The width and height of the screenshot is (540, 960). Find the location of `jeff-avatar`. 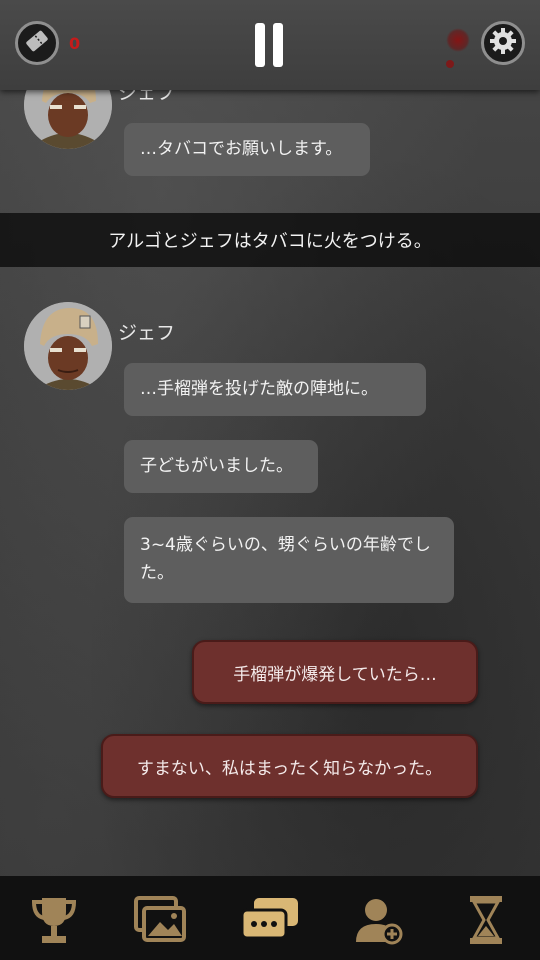

jeff-avatar is located at coordinates (68, 346).